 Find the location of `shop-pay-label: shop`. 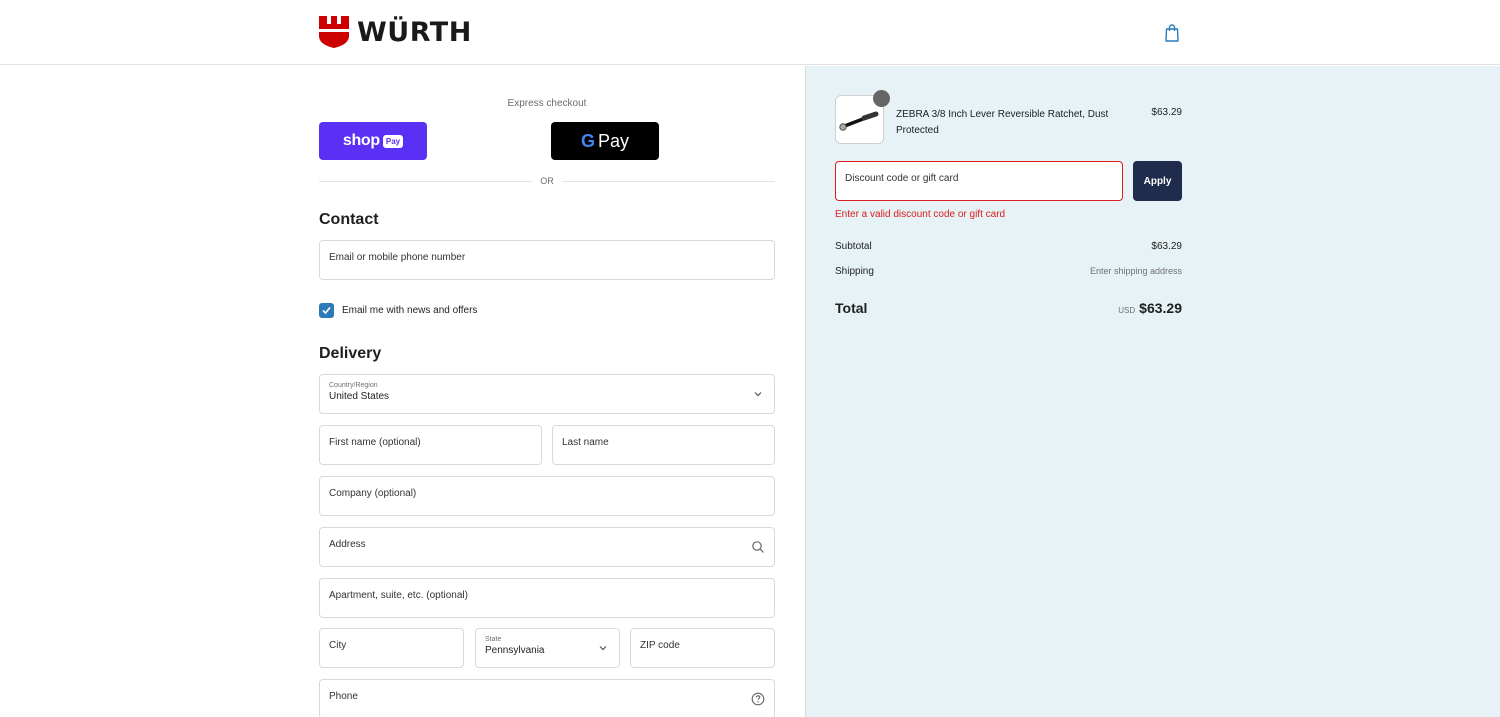

shop-pay-label: shop is located at coordinates (361, 140).